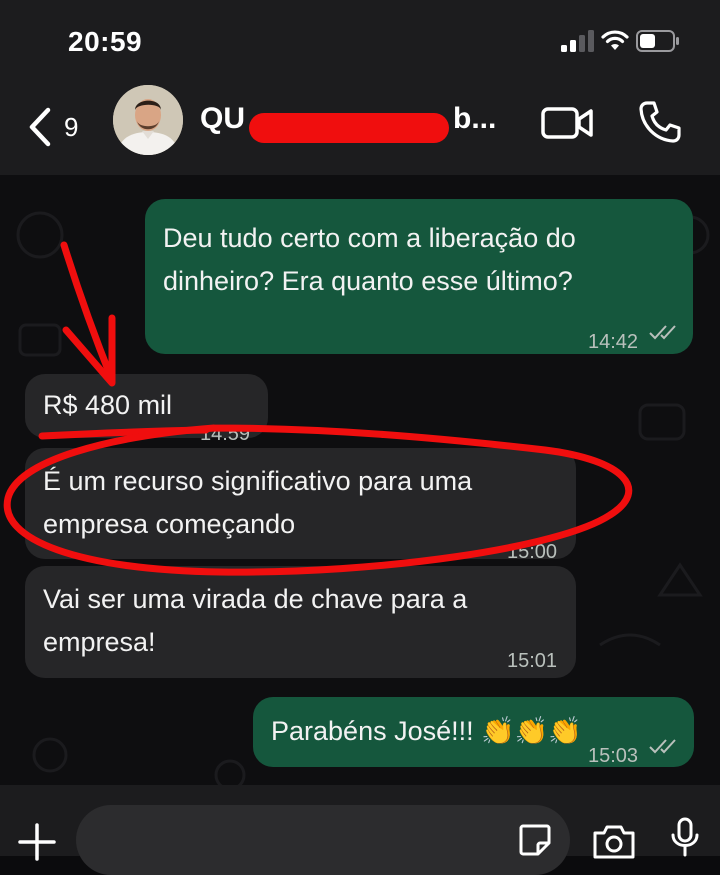  Describe the element at coordinates (577, 41) in the screenshot. I see `cellular-signal-icon` at that location.